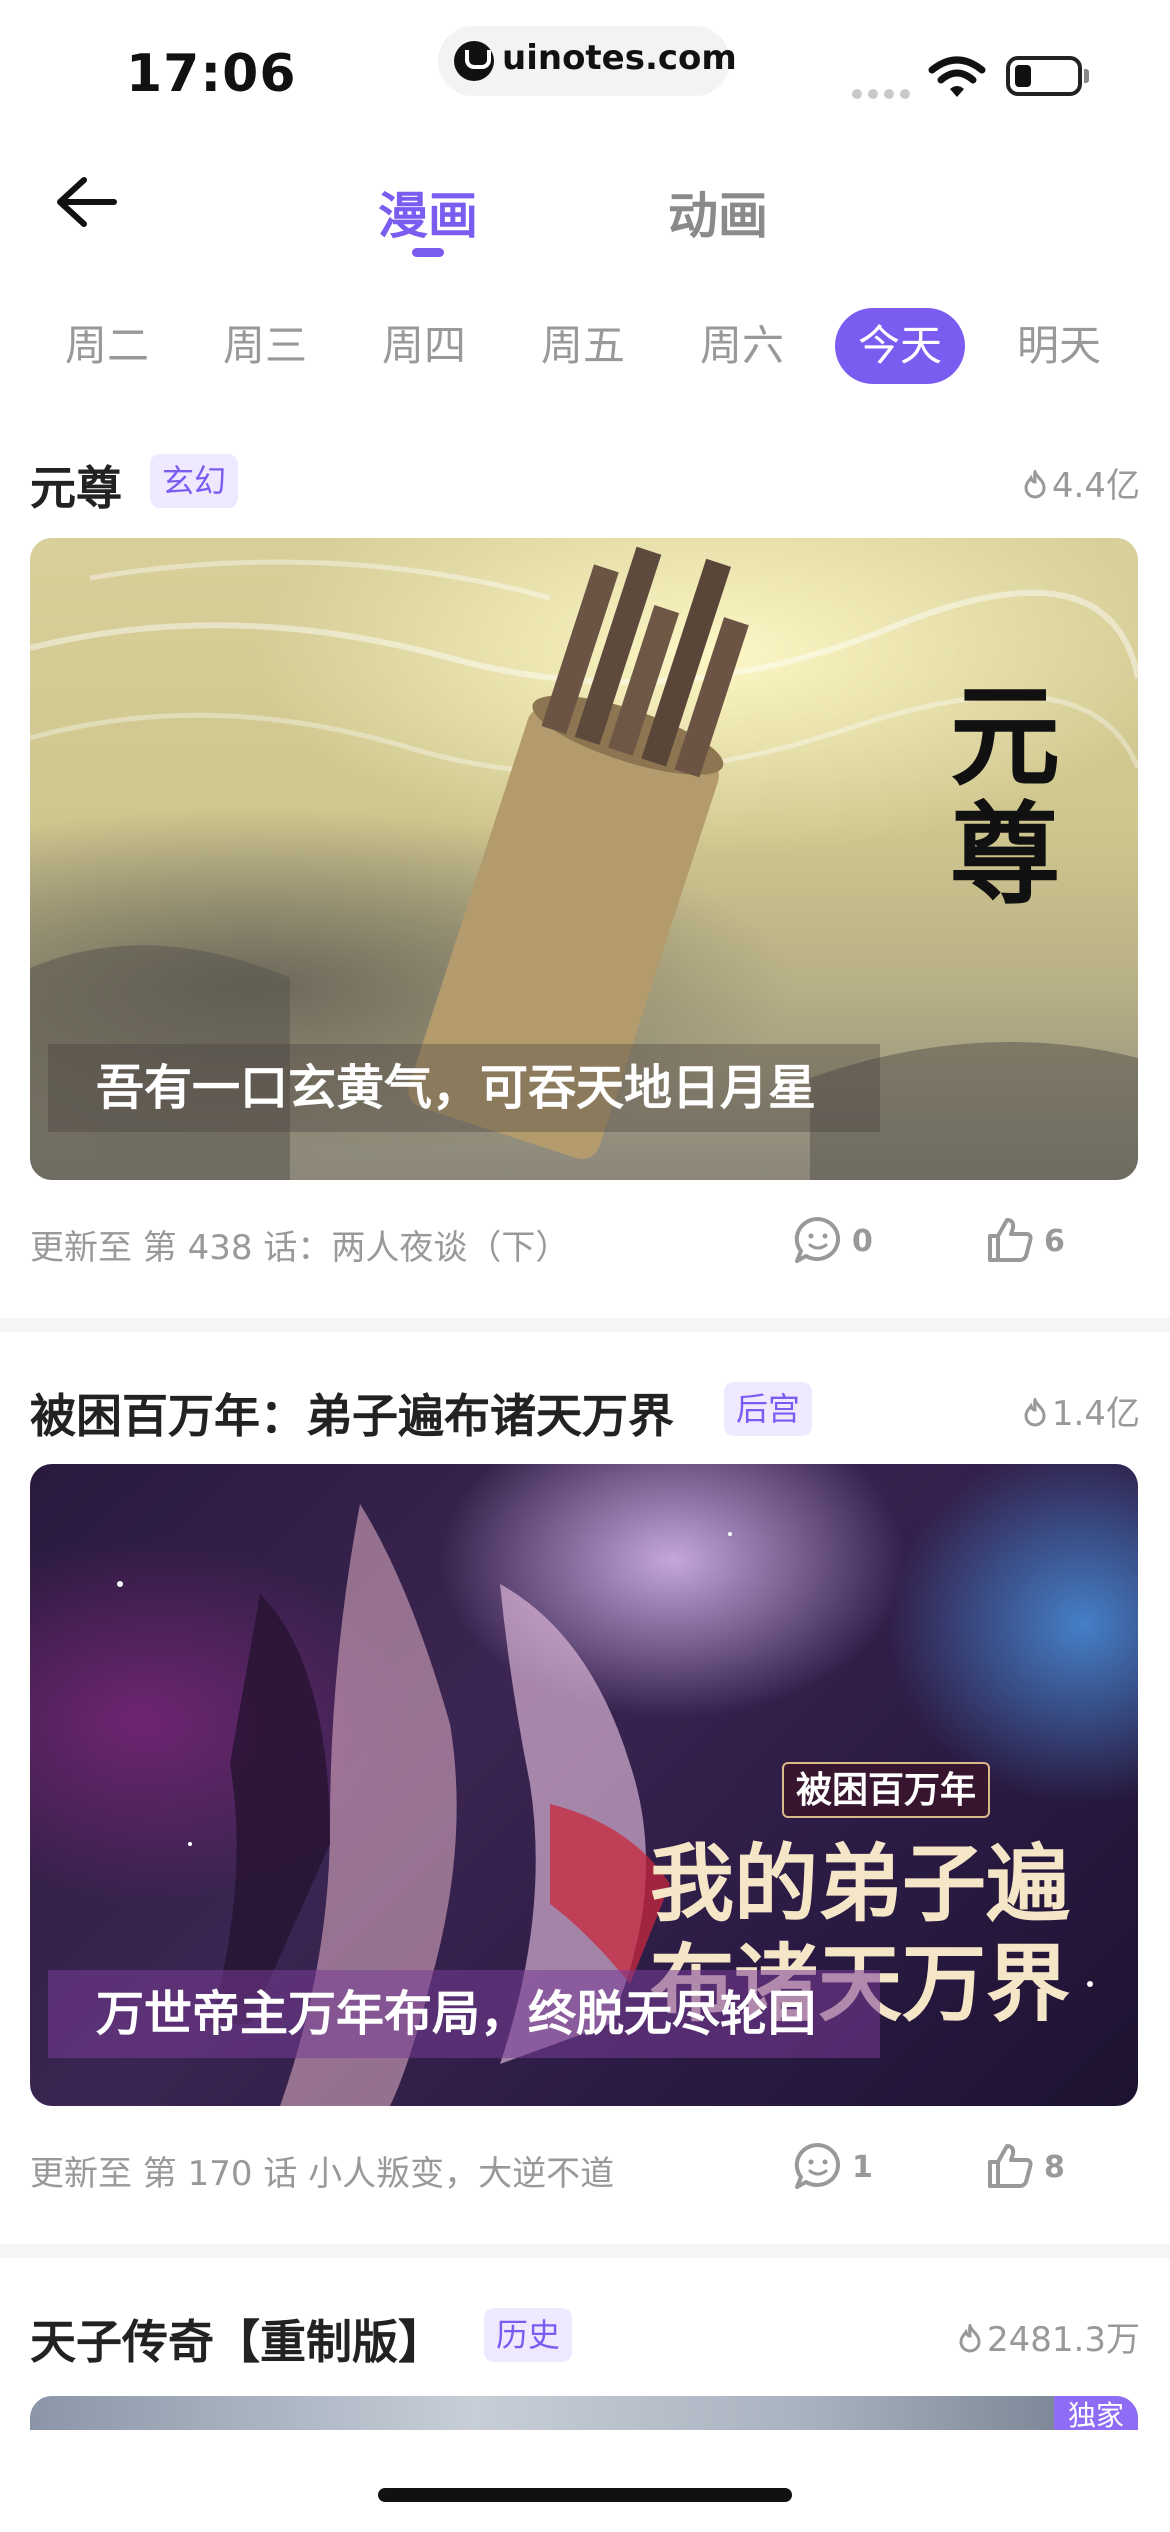 The image size is (1170, 2532). Describe the element at coordinates (428, 252) in the screenshot. I see `active-tab-indicator` at that location.